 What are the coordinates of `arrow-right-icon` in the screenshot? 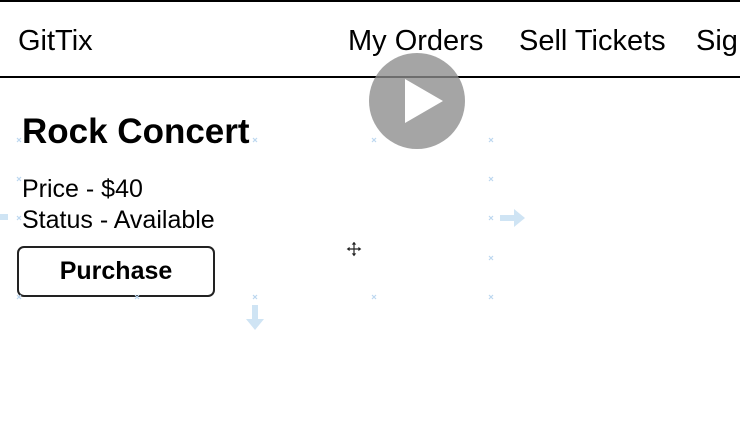 It's located at (512, 218).